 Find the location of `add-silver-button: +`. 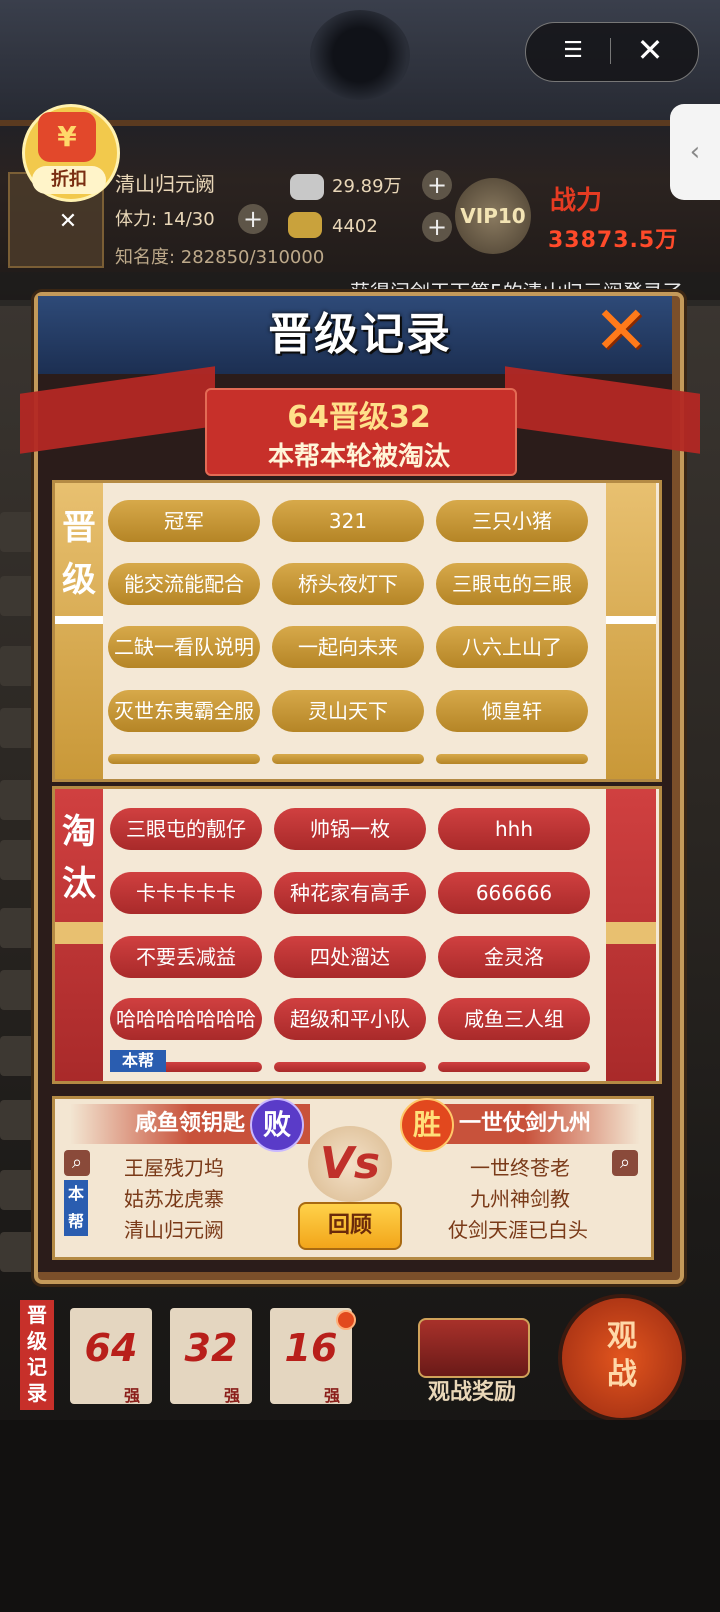

add-silver-button: + is located at coordinates (437, 185).